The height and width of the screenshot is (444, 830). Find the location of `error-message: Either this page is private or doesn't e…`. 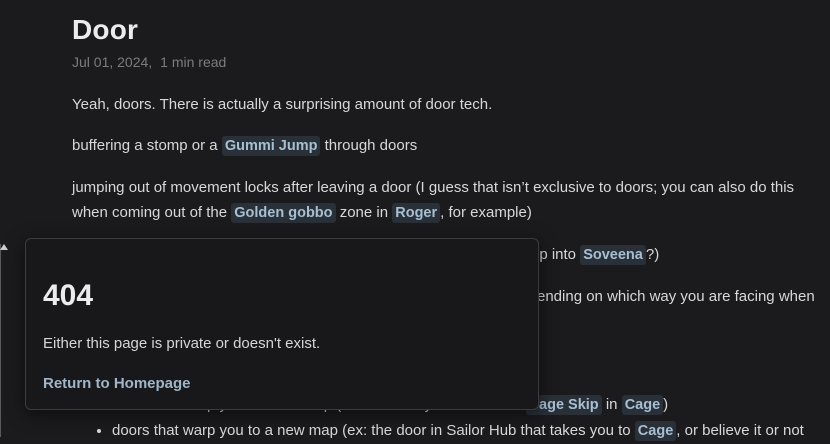

error-message: Either this page is private or doesn't e… is located at coordinates (182, 343).